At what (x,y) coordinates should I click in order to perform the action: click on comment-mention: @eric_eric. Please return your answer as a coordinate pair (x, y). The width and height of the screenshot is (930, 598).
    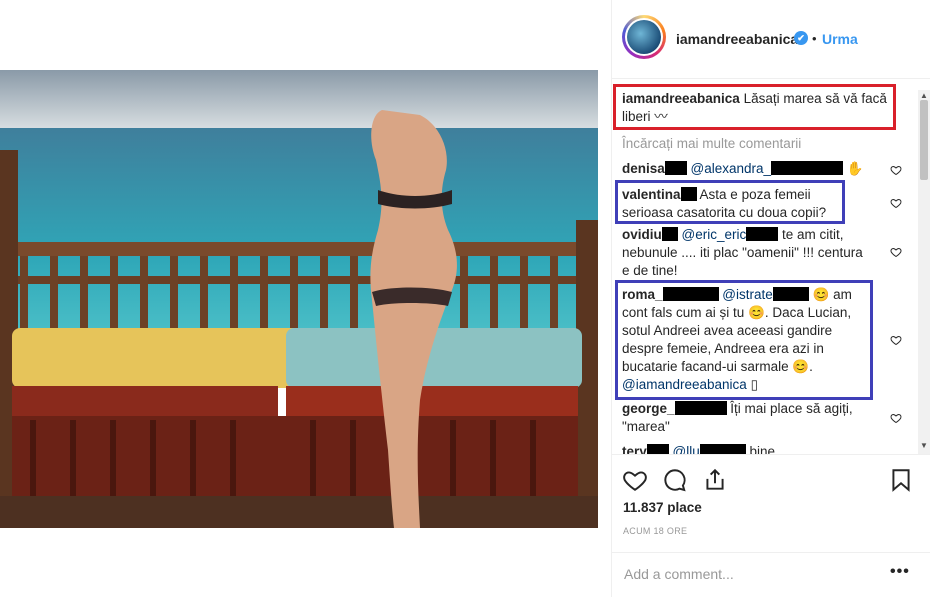
    Looking at the image, I should click on (714, 234).